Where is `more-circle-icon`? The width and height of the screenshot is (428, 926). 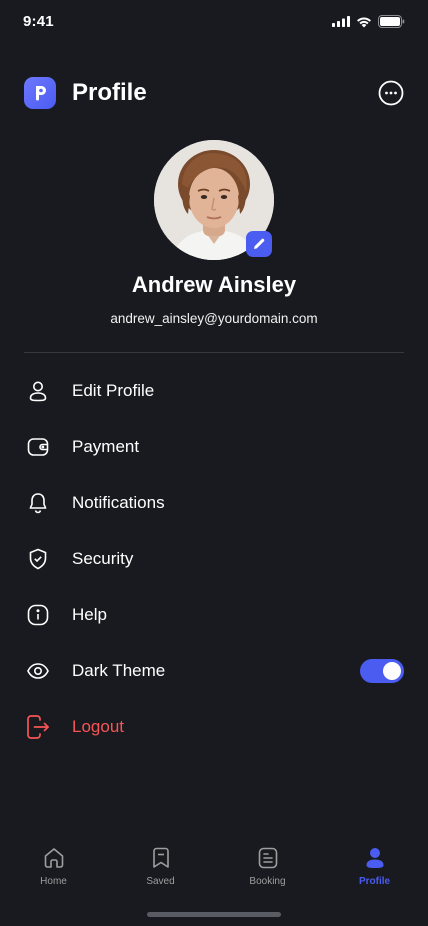 more-circle-icon is located at coordinates (391, 93).